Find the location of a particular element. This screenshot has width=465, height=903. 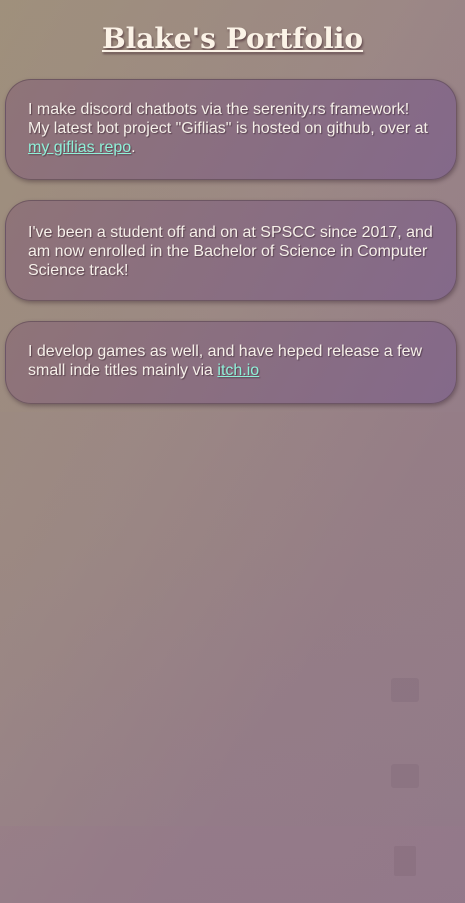

card-text-end: . is located at coordinates (133, 147).